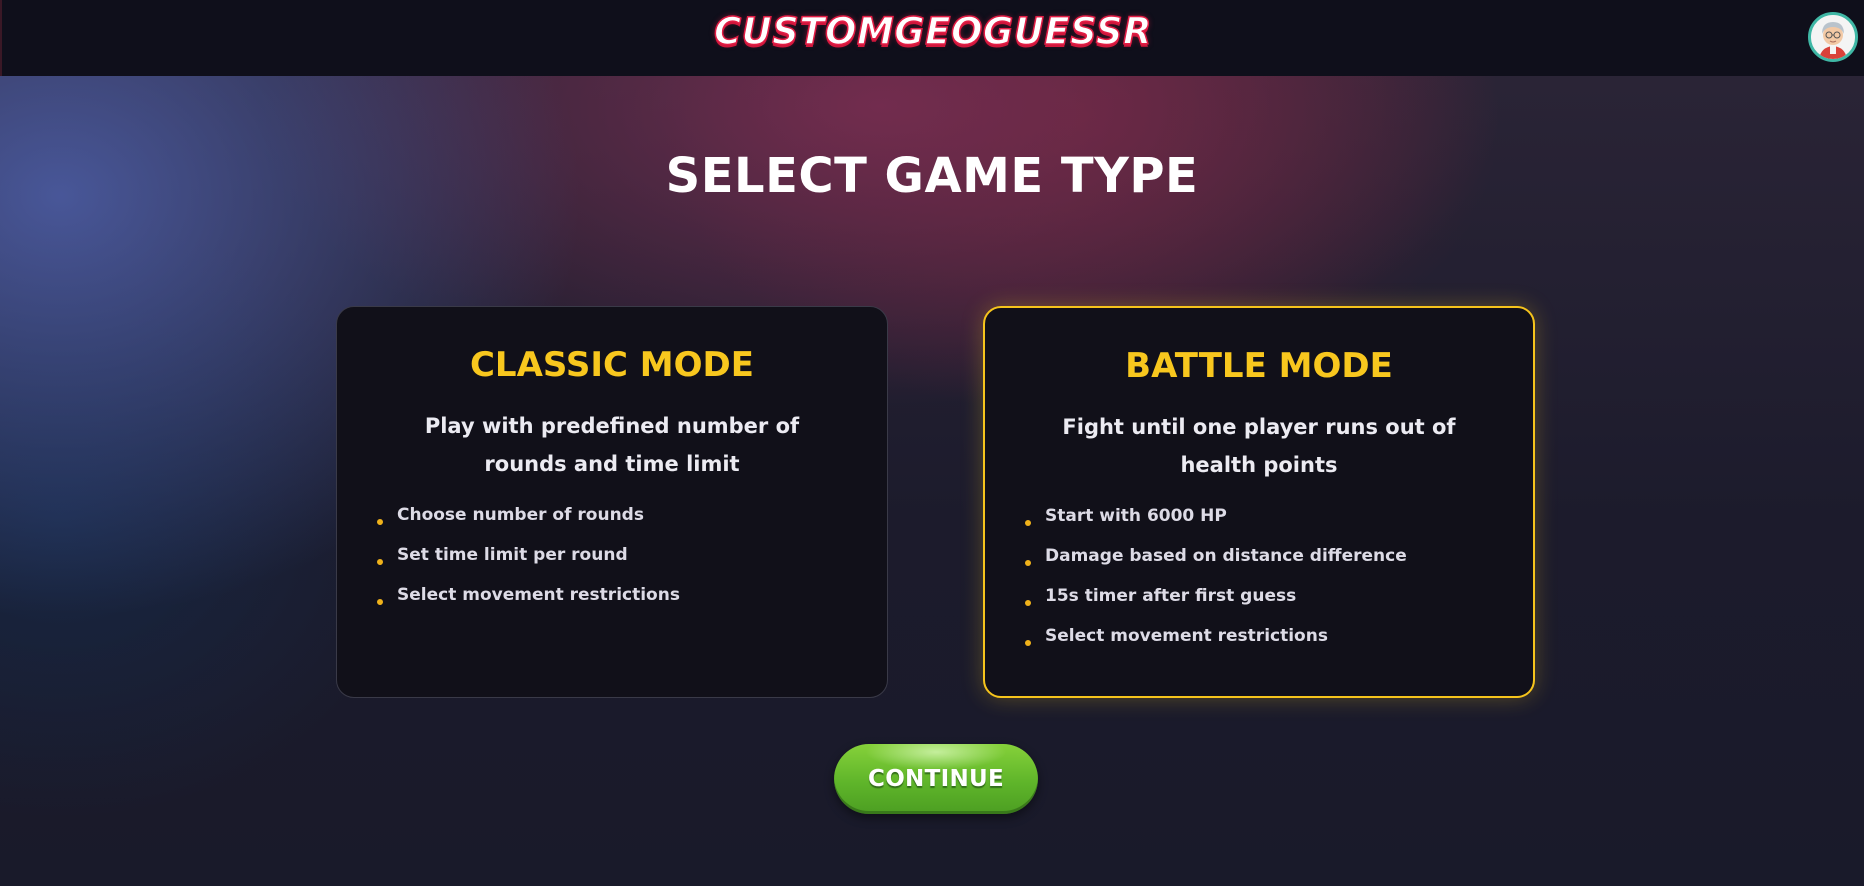 The width and height of the screenshot is (1864, 886). Describe the element at coordinates (1259, 366) in the screenshot. I see `mode-title: BATTLE MODE` at that location.